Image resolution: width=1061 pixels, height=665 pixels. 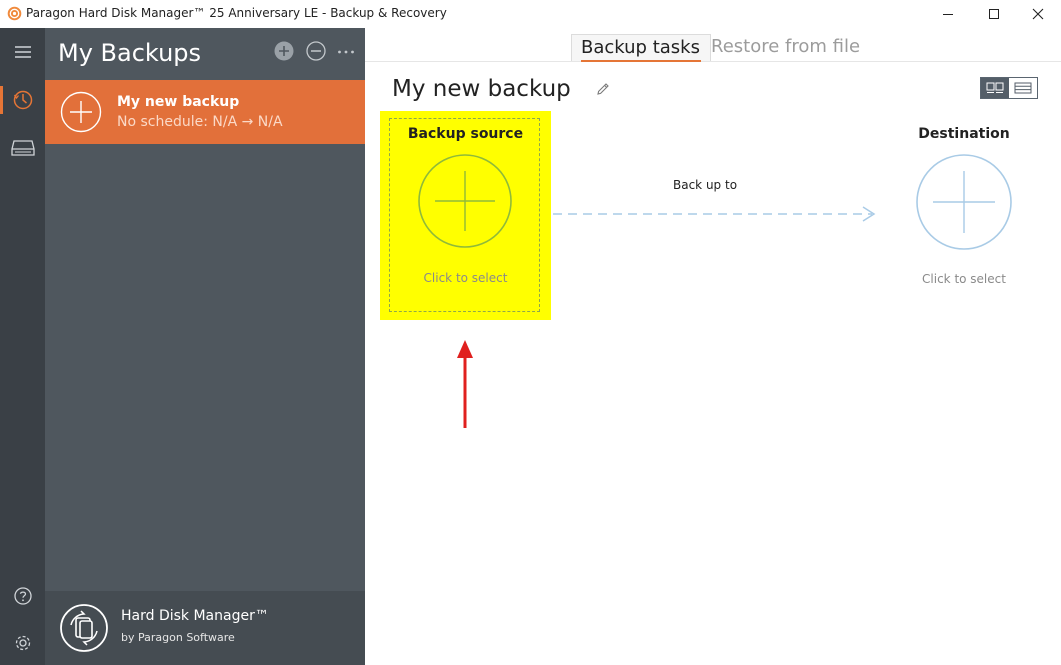 I want to click on help-button, so click(x=22, y=596).